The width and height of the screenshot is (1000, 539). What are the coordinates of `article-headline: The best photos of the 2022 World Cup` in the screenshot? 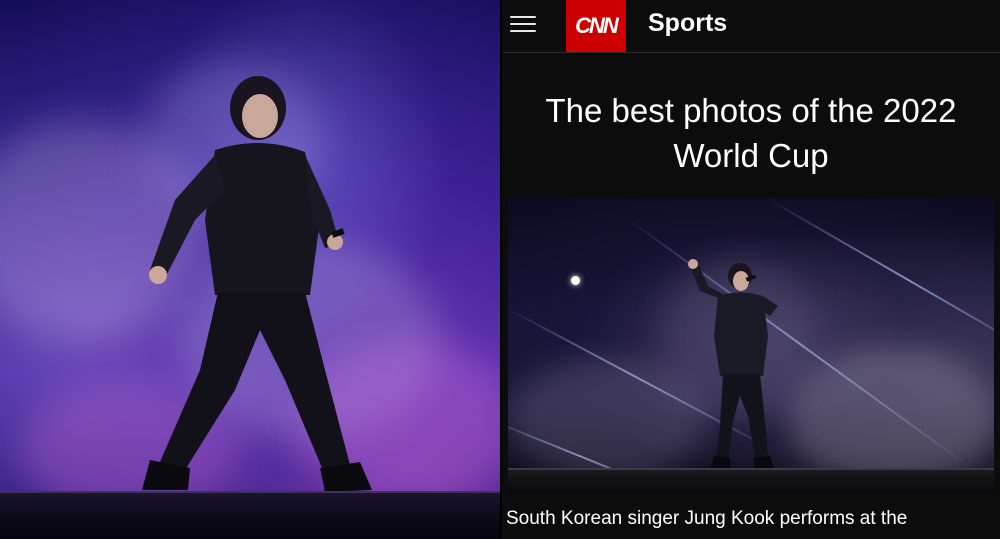 It's located at (751, 133).